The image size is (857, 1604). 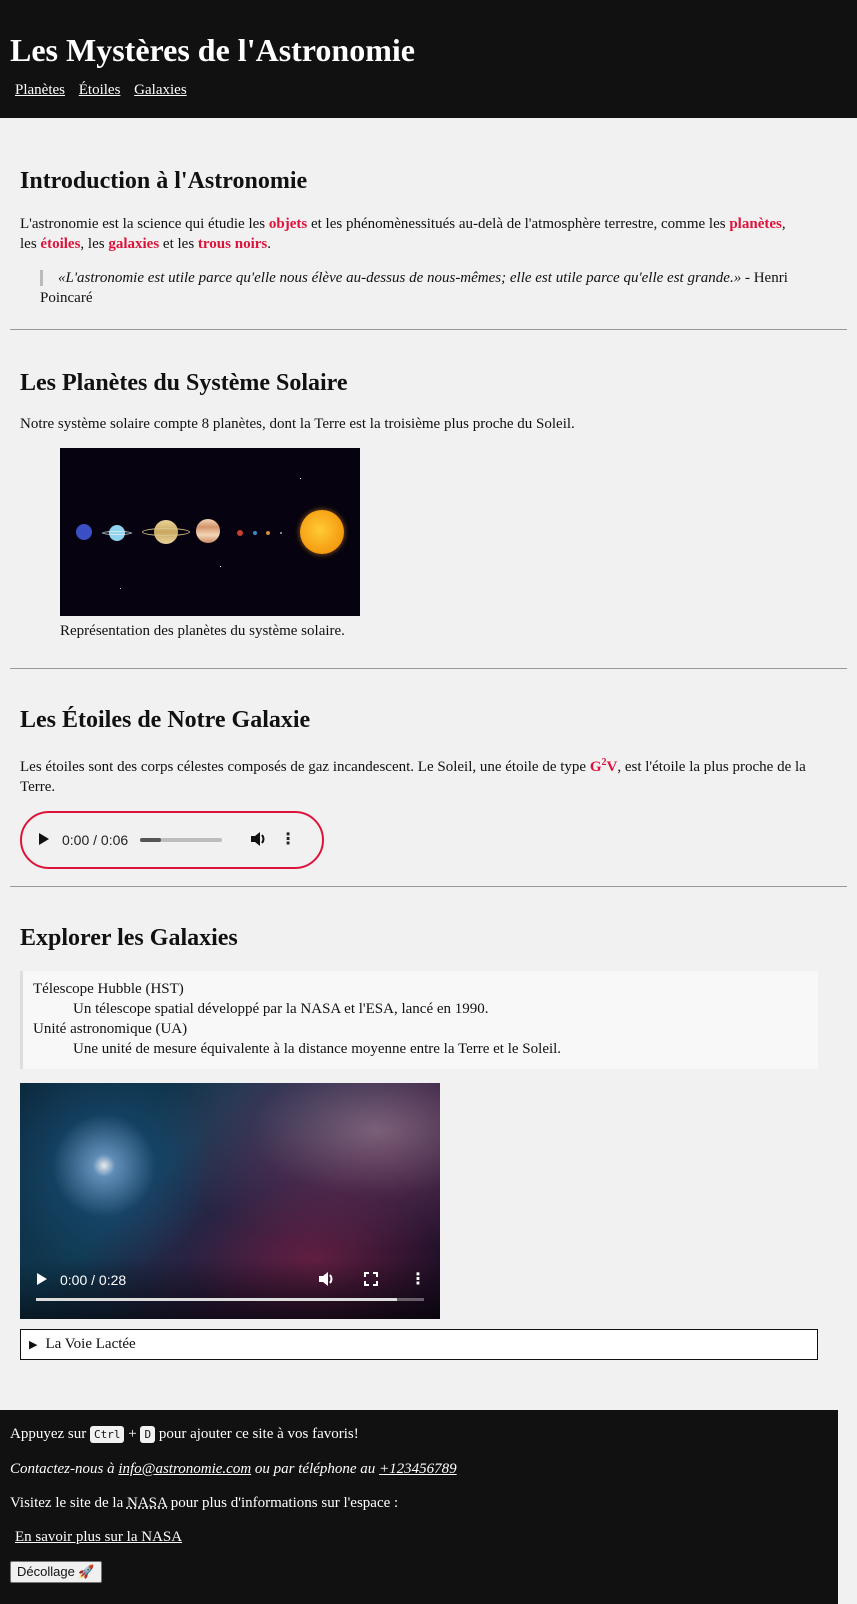 I want to click on highlight-trous-noirs: trous noirs, so click(x=232, y=244).